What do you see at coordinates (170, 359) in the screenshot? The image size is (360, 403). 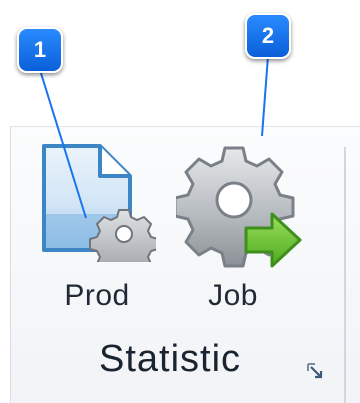 I see `ribbon-group-label: Statistic` at bounding box center [170, 359].